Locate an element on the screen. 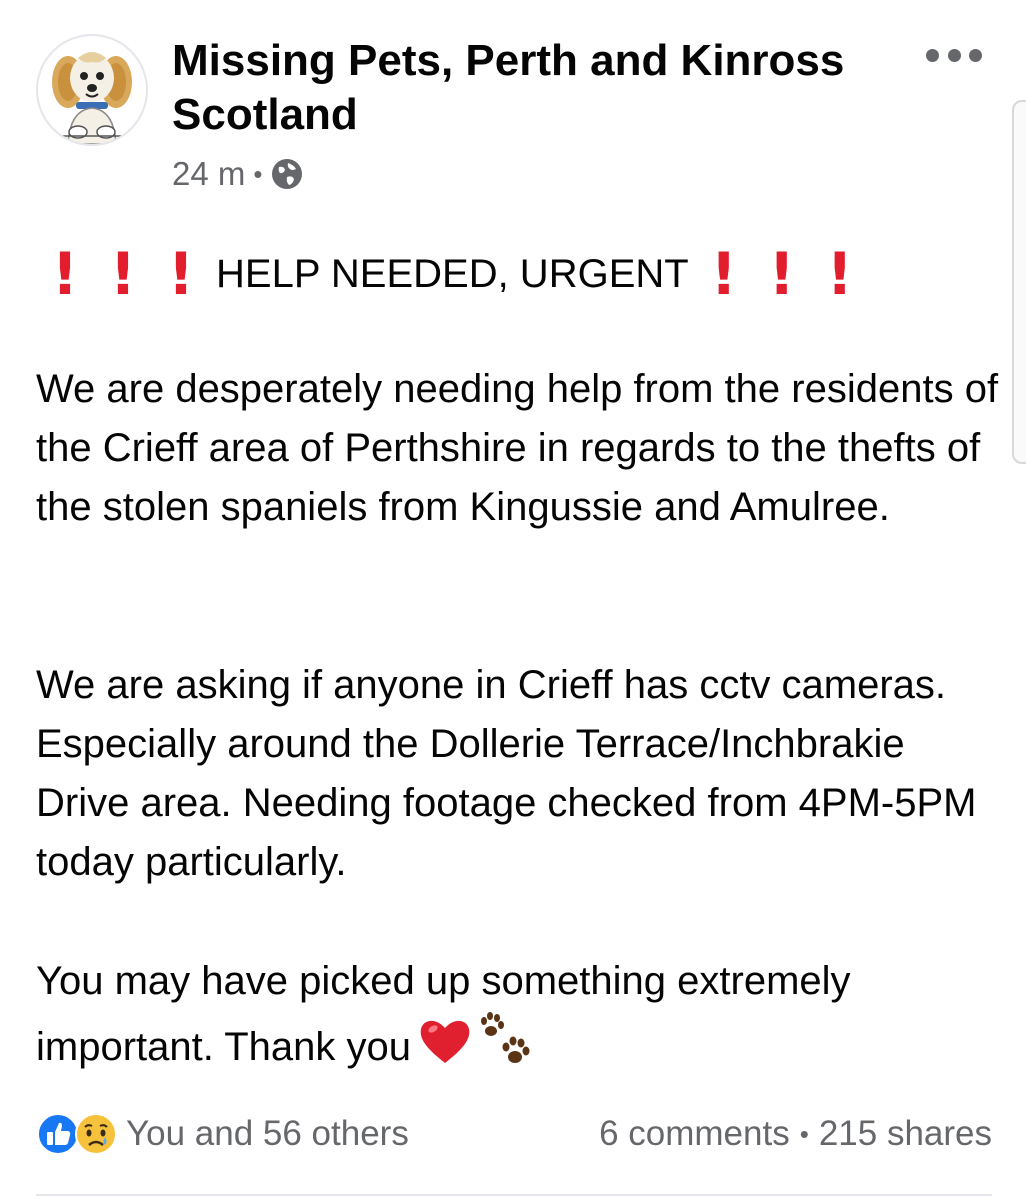 This screenshot has height=1200, width=1026. post-stats: 6 comments • 215 shares is located at coordinates (795, 1134).